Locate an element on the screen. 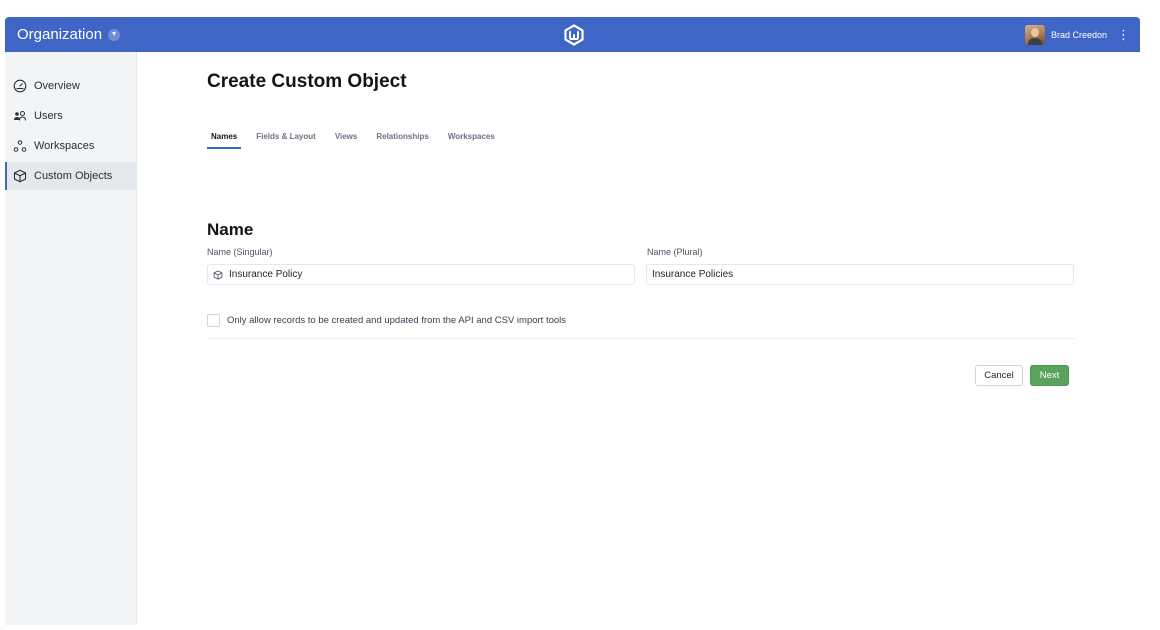 The height and width of the screenshot is (630, 1160). sidebar-item-custom-objects: Custom Objects is located at coordinates (71, 176).